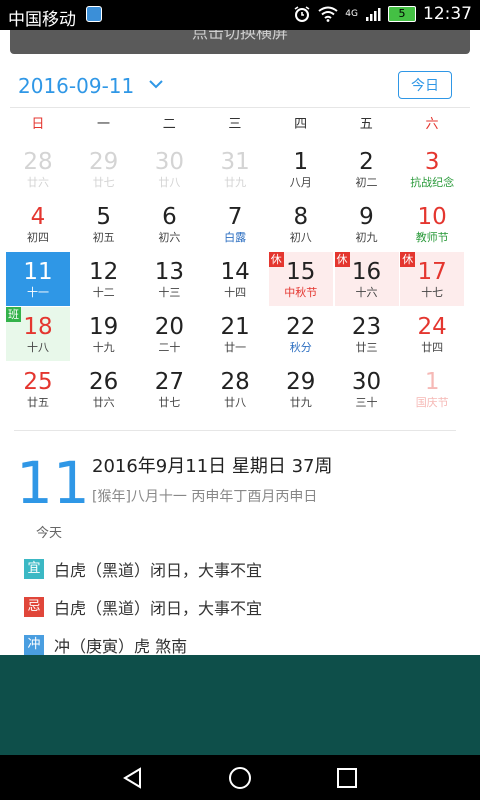 The height and width of the screenshot is (800, 480). Describe the element at coordinates (104, 124) in the screenshot. I see `weekday-label: 一` at that location.